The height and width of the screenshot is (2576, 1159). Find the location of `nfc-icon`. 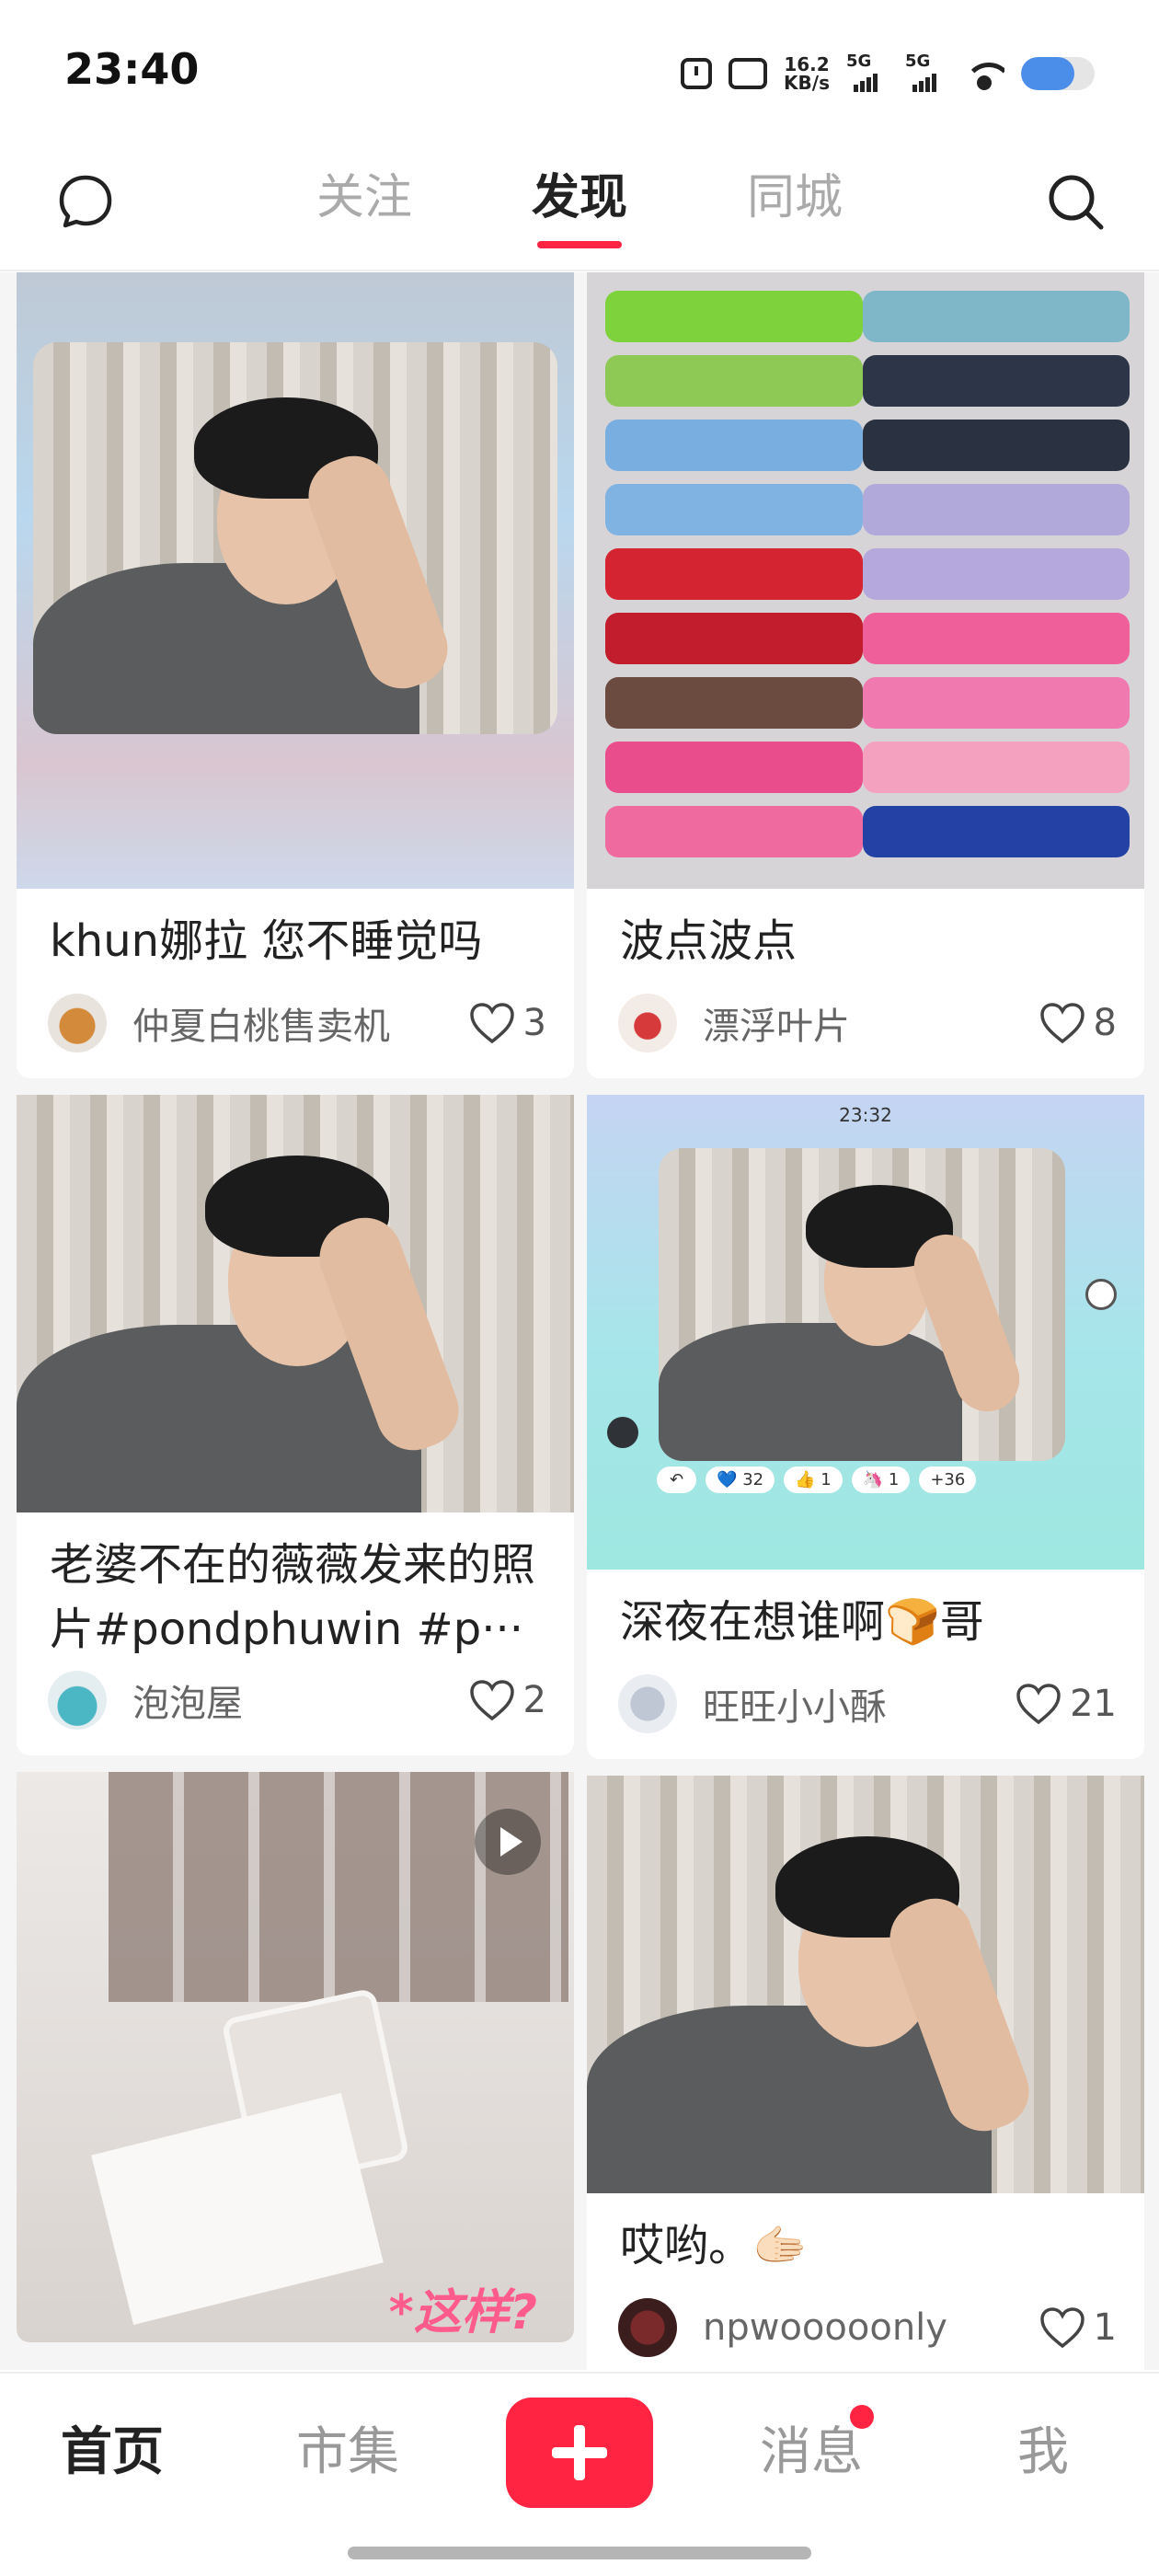

nfc-icon is located at coordinates (748, 73).